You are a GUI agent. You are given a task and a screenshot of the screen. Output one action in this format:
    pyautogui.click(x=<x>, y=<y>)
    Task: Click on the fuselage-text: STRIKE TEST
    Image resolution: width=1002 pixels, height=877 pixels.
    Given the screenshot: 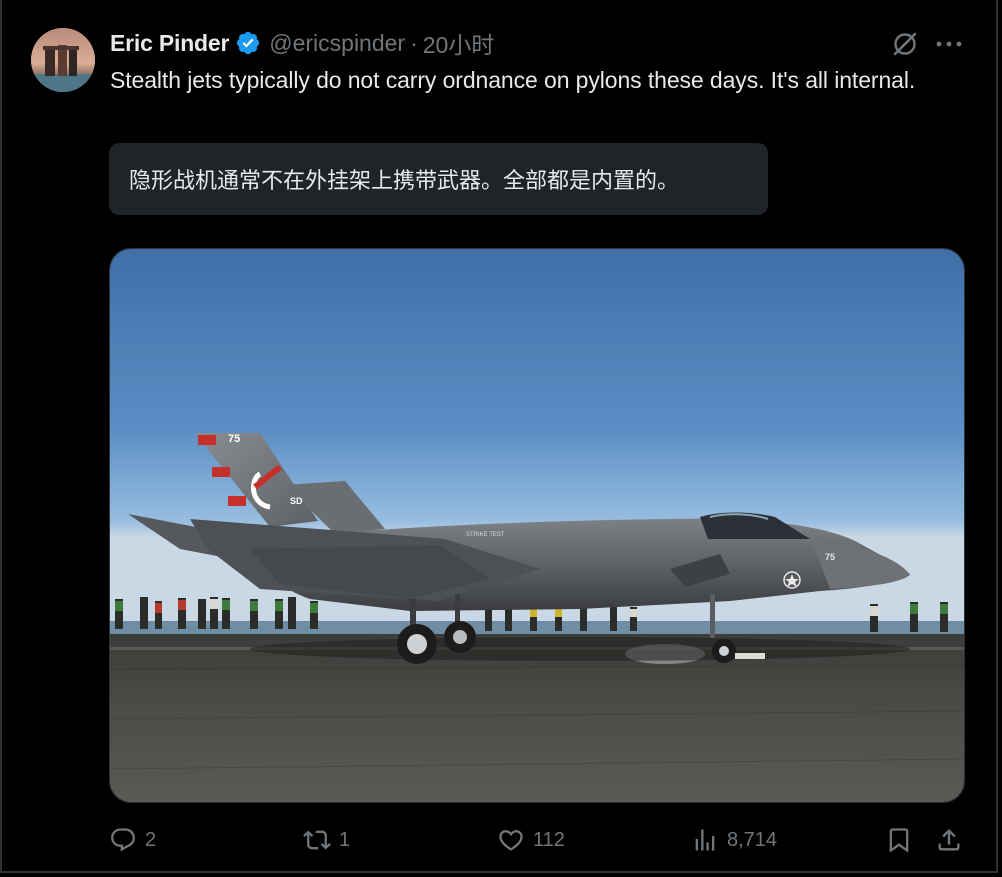 What is the action you would take?
    pyautogui.click(x=485, y=535)
    